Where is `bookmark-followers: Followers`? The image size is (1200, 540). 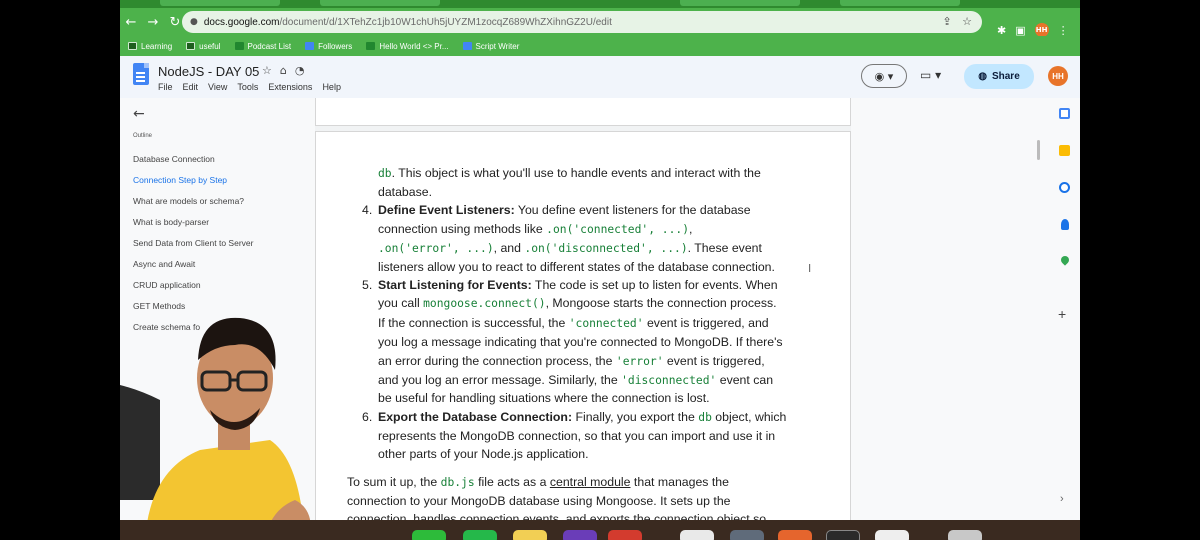 bookmark-followers: Followers is located at coordinates (328, 46).